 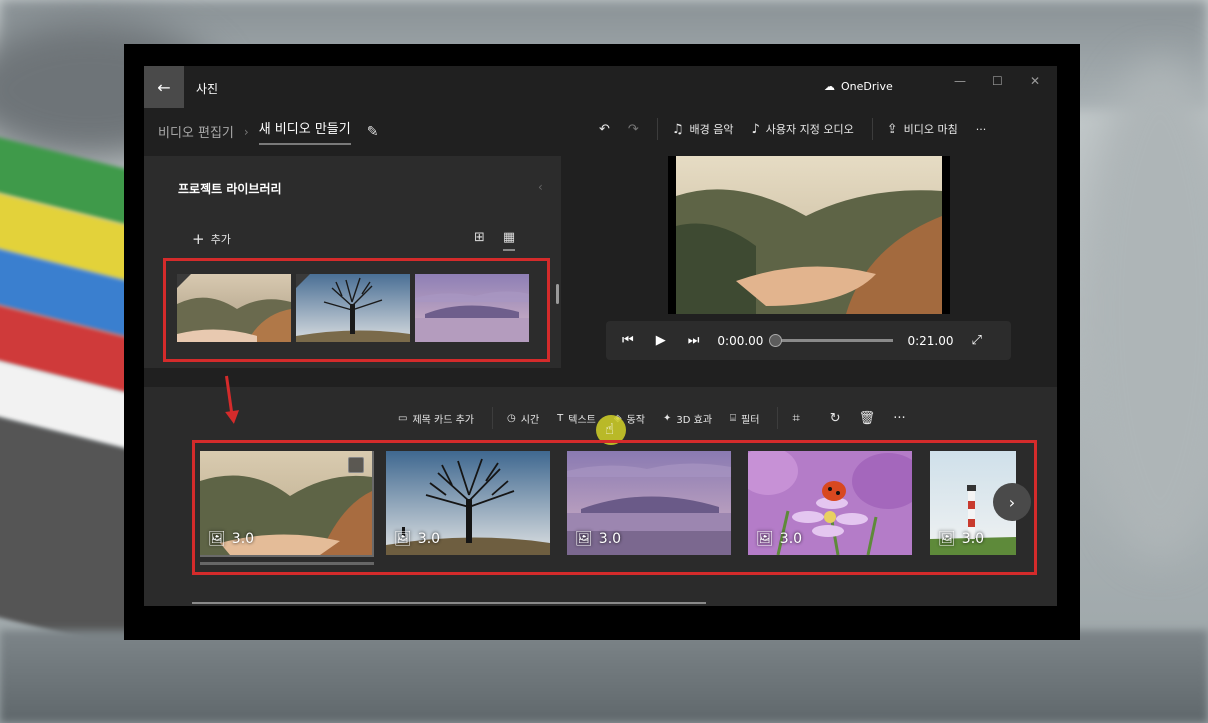 I want to click on onedrive-status: ☁ OneDrive, so click(x=858, y=86).